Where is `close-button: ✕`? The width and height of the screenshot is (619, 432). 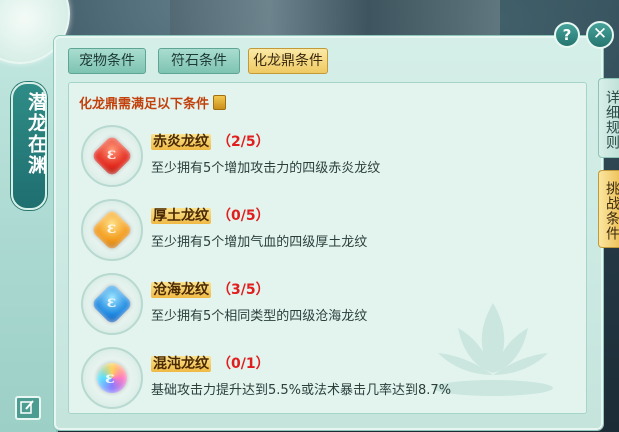 close-button: ✕ is located at coordinates (600, 35).